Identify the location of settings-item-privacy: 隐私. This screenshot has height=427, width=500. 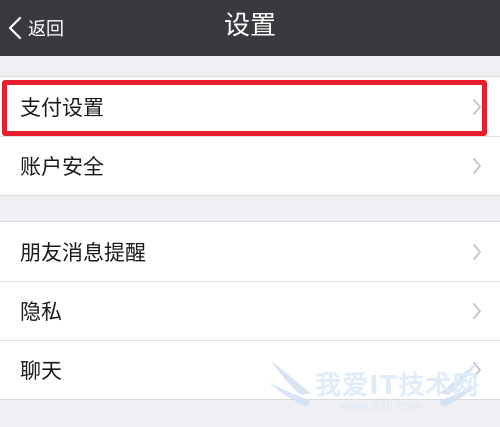
(250, 310).